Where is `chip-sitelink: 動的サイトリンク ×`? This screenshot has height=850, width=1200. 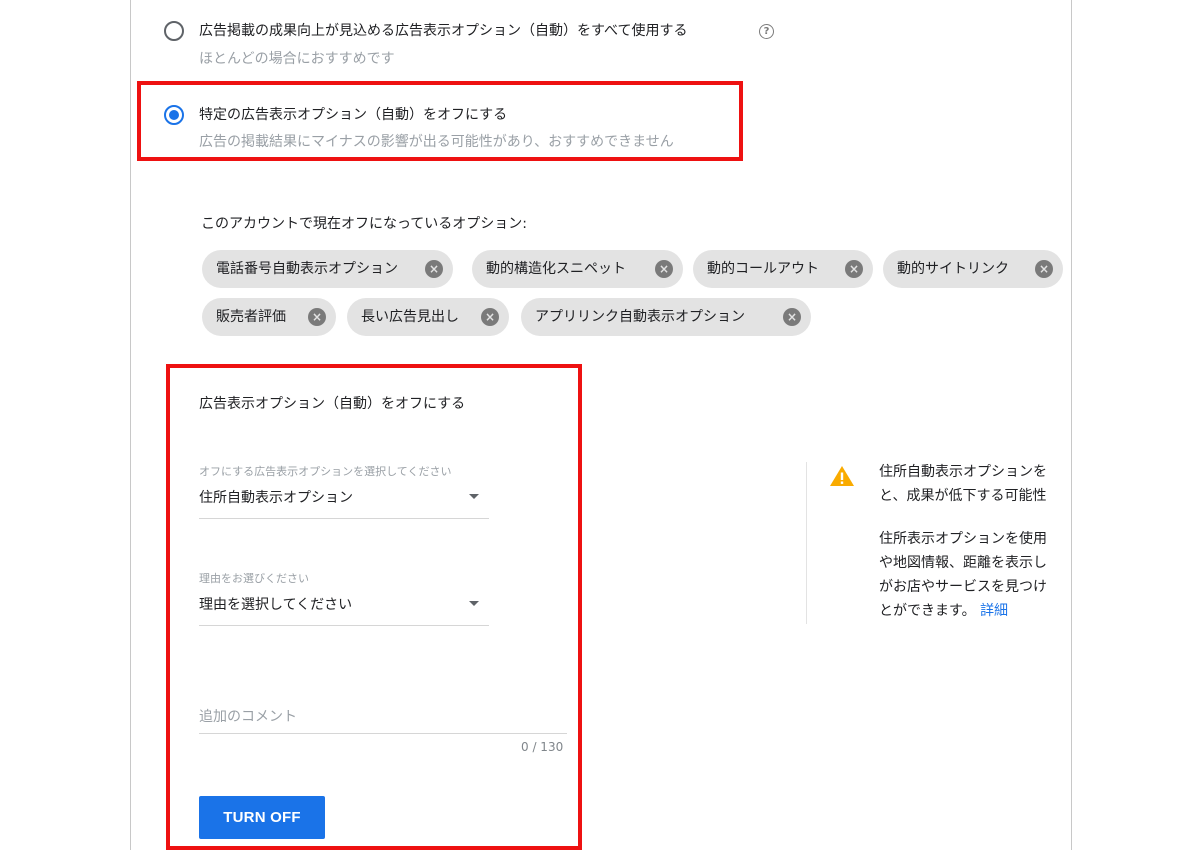 chip-sitelink: 動的サイトリンク × is located at coordinates (973, 269).